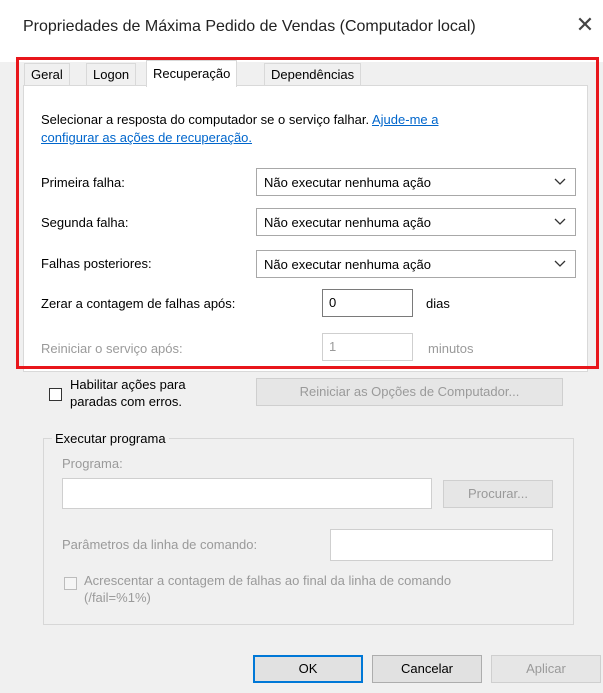 This screenshot has width=603, height=693. What do you see at coordinates (546, 669) in the screenshot?
I see `apply-button: Aplicar` at bounding box center [546, 669].